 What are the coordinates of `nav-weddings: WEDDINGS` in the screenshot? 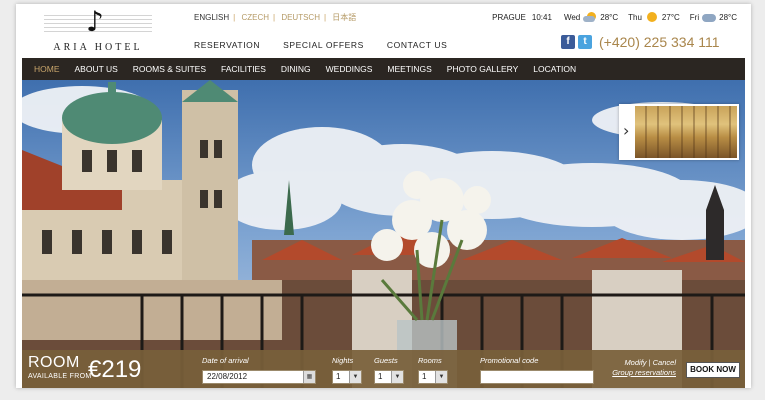 It's located at (349, 69).